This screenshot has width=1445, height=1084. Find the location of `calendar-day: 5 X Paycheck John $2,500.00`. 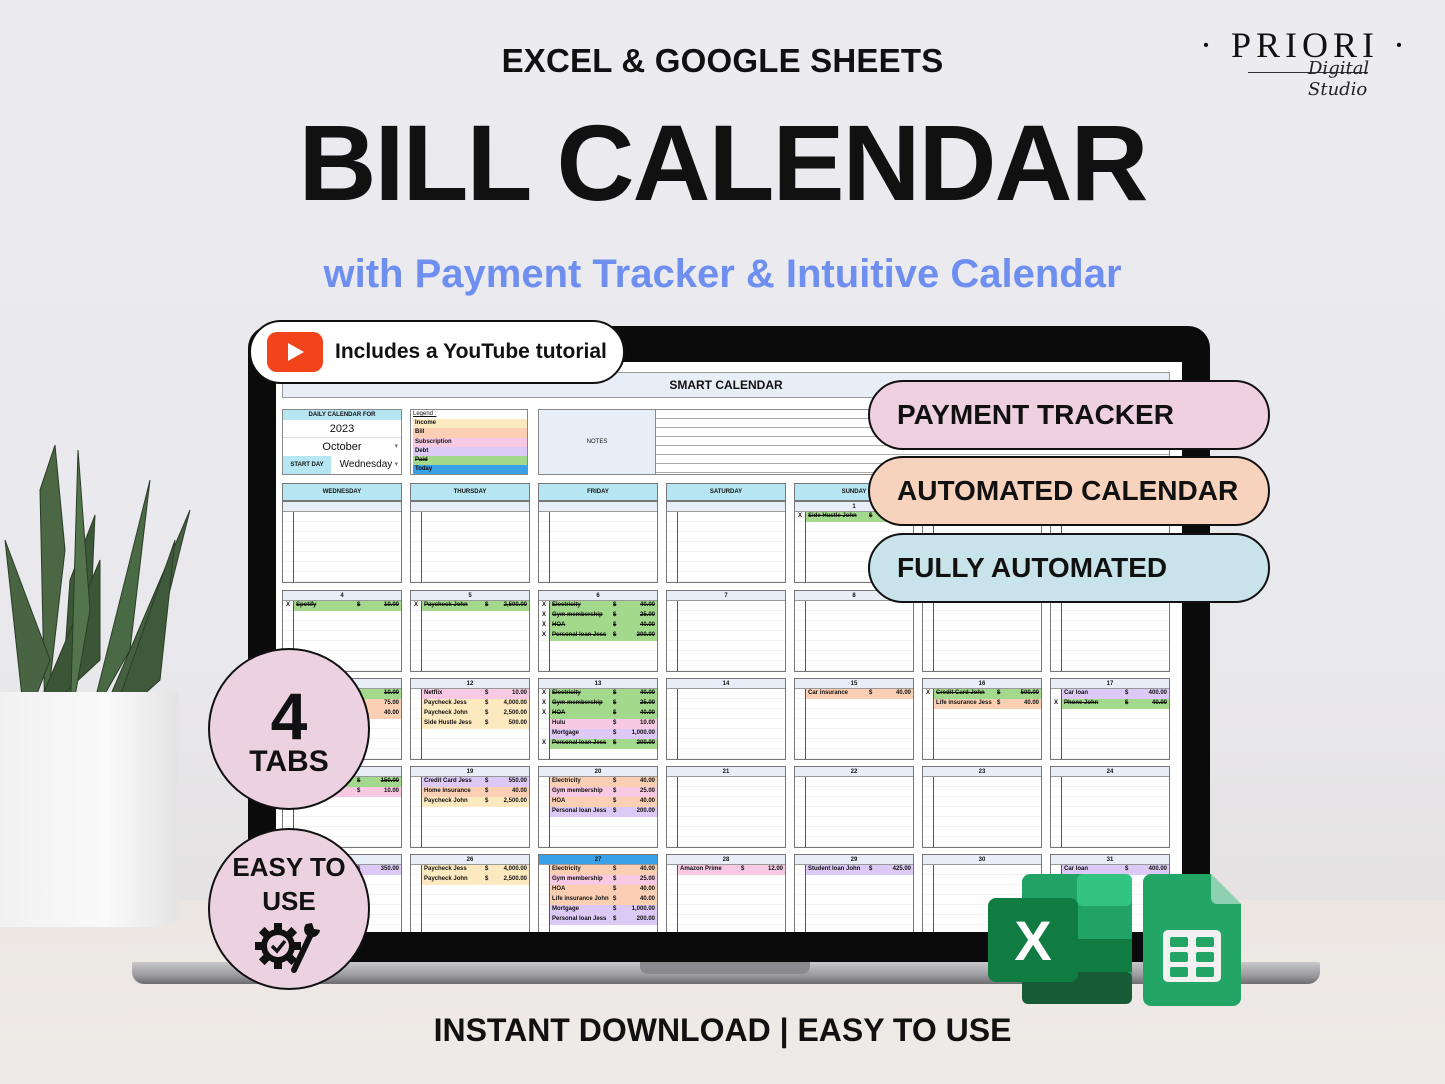

calendar-day: 5 X Paycheck John $2,500.00 is located at coordinates (470, 631).